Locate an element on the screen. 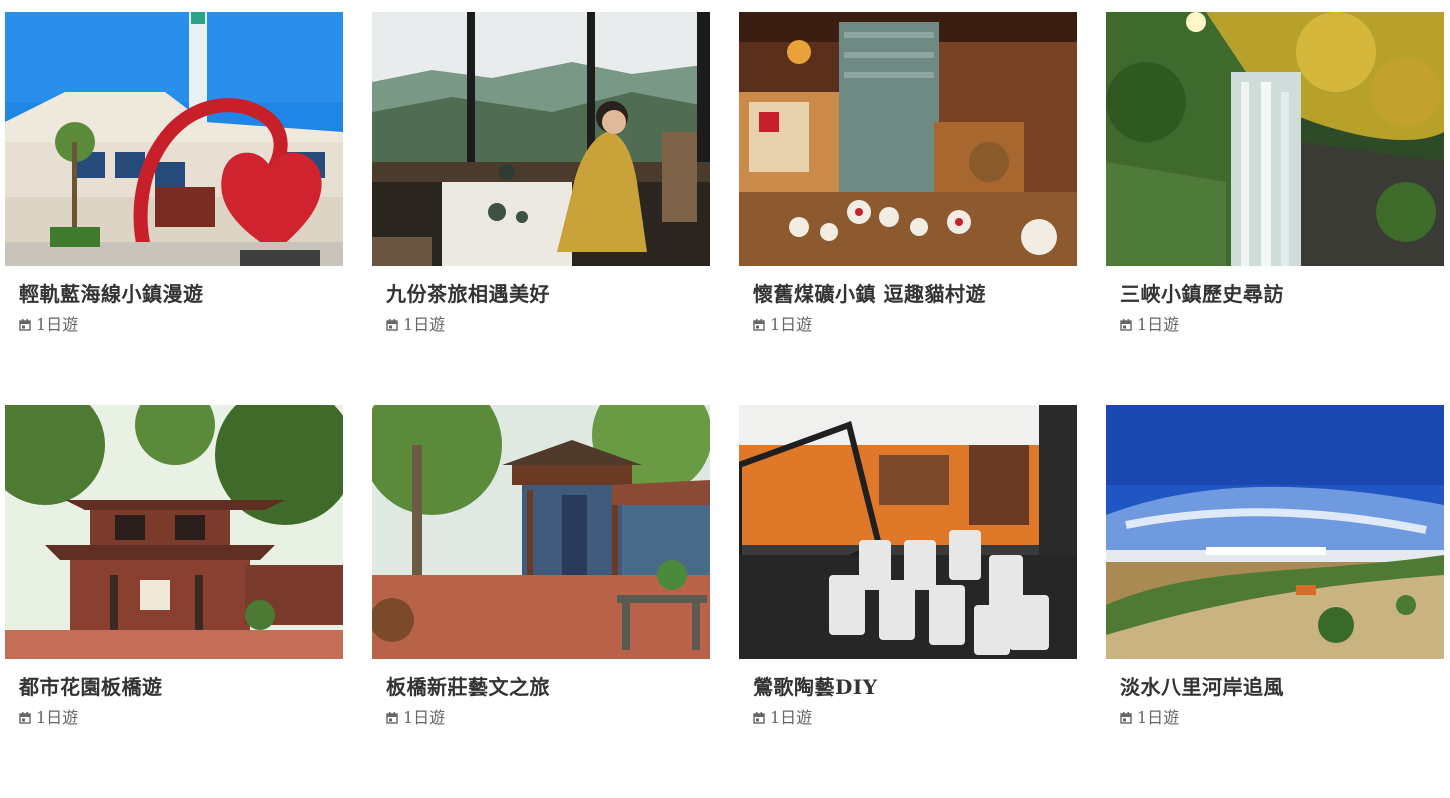 The image size is (1450, 798). tour-card: 懷舊煤礦小鎮 逗趣貓村遊 1日遊 is located at coordinates (908, 208).